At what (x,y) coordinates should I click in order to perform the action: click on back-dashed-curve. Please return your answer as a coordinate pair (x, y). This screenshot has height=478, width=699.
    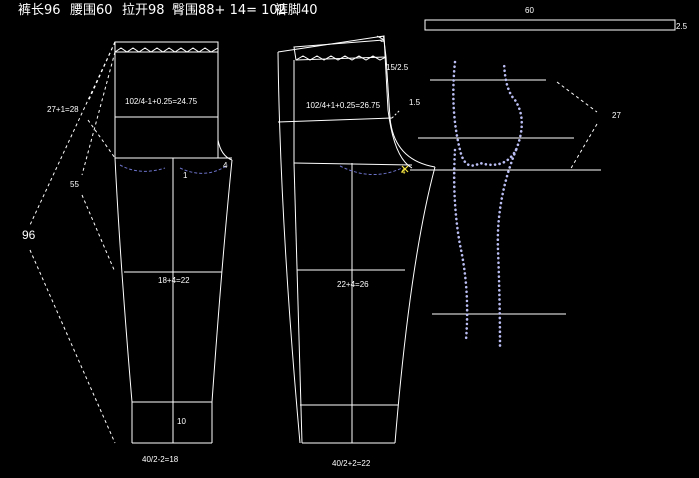
    Looking at the image, I should click on (371, 170).